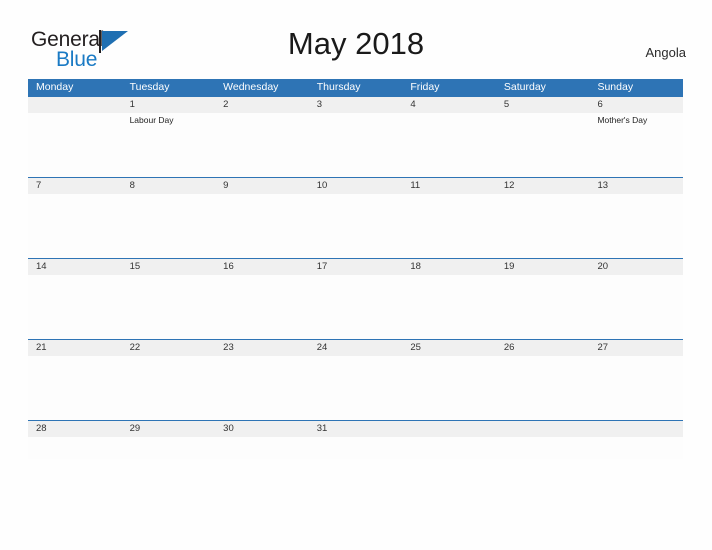 The height and width of the screenshot is (550, 712). What do you see at coordinates (636, 267) in the screenshot?
I see `day-number: 20` at bounding box center [636, 267].